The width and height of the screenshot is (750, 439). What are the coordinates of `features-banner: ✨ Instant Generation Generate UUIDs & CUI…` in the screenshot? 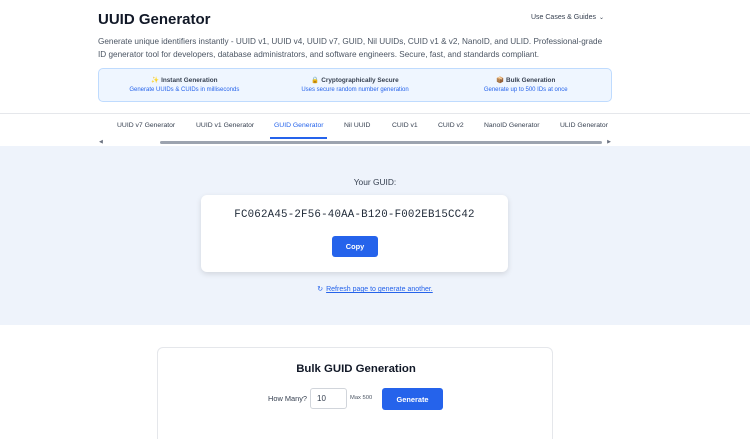 It's located at (355, 85).